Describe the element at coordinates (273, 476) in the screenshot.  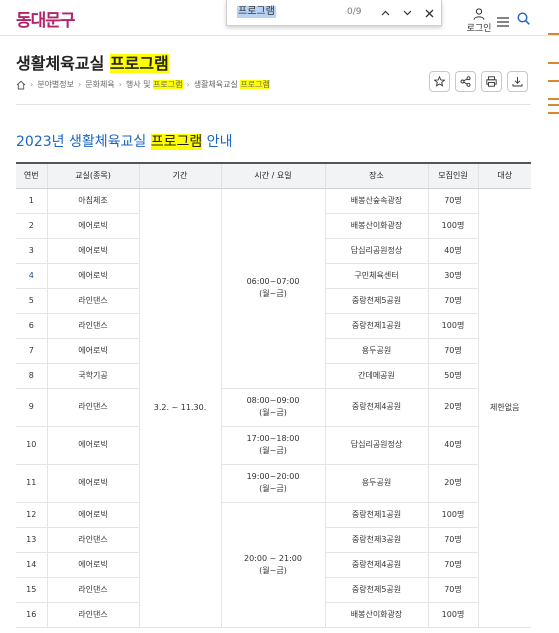
I see `time-range: 19:00~20:00` at that location.